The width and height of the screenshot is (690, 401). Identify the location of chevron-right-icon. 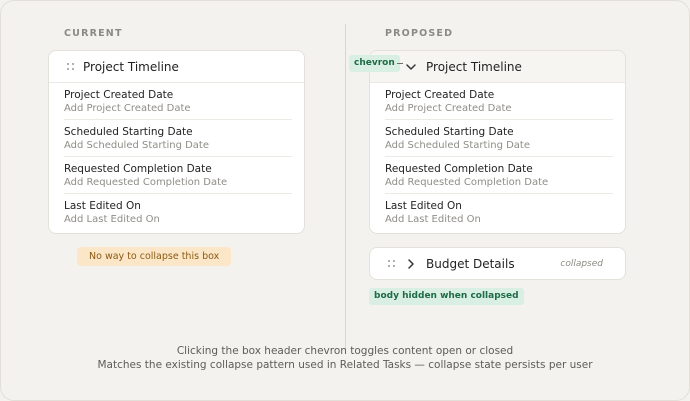
(411, 264).